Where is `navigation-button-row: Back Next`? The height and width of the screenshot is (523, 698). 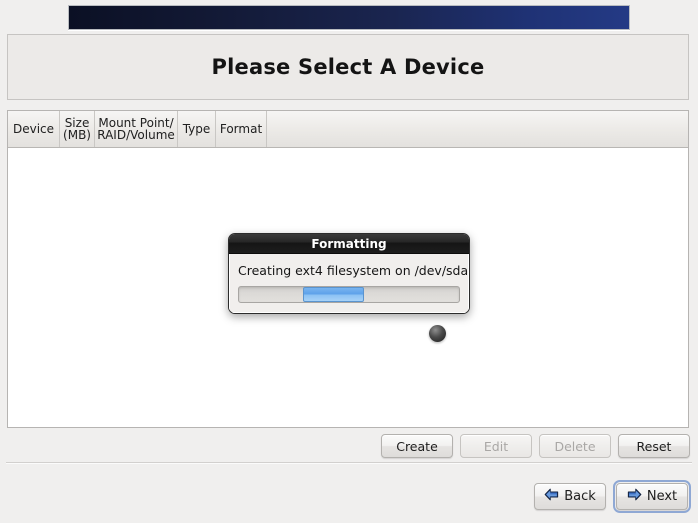
navigation-button-row: Back Next is located at coordinates (349, 496).